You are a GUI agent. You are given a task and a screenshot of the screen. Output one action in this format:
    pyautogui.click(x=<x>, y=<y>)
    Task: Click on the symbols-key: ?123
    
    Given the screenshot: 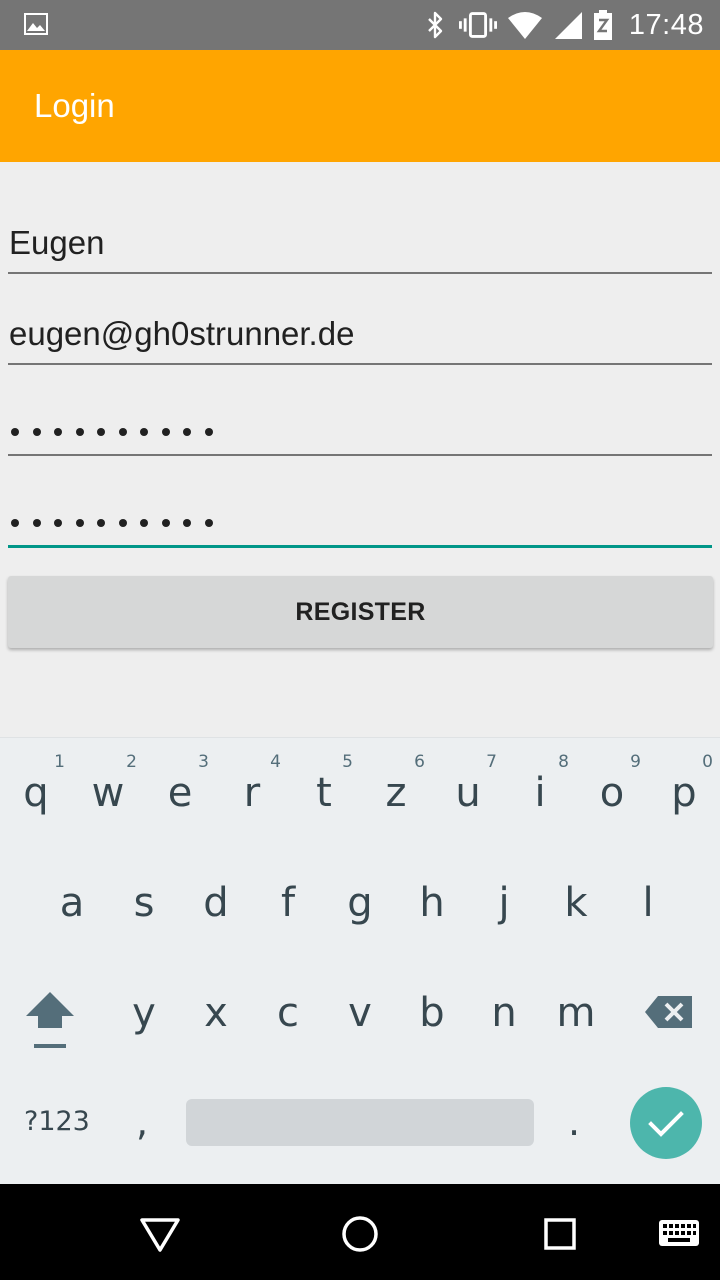 What is the action you would take?
    pyautogui.click(x=57, y=1121)
    